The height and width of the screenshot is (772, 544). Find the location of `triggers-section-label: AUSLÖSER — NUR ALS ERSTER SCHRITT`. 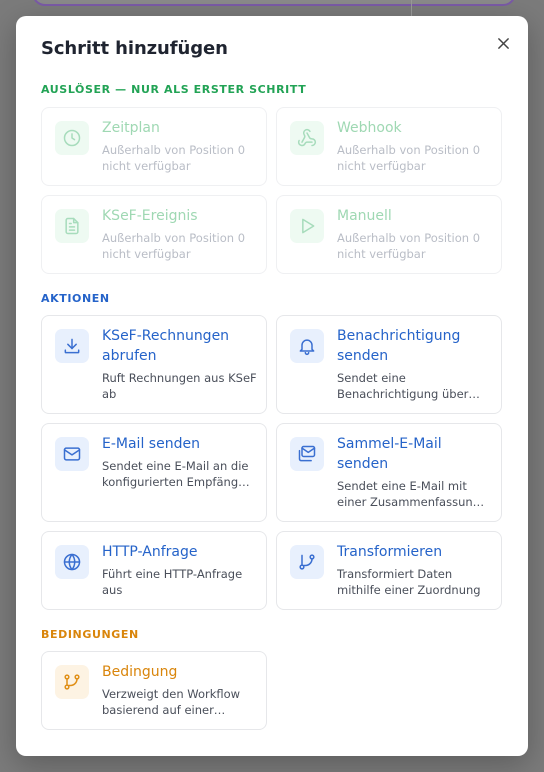

triggers-section-label: AUSLÖSER — NUR ALS ERSTER SCHRITT is located at coordinates (174, 89).